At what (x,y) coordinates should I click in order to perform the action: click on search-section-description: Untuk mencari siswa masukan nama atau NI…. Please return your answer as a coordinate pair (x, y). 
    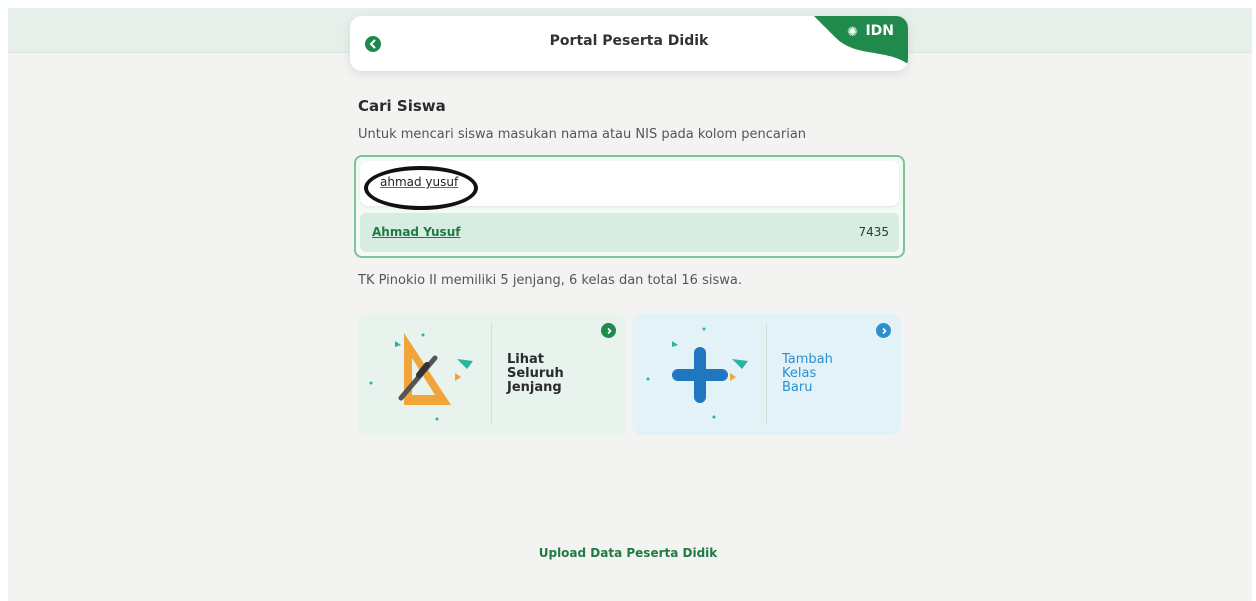
    Looking at the image, I should click on (582, 134).